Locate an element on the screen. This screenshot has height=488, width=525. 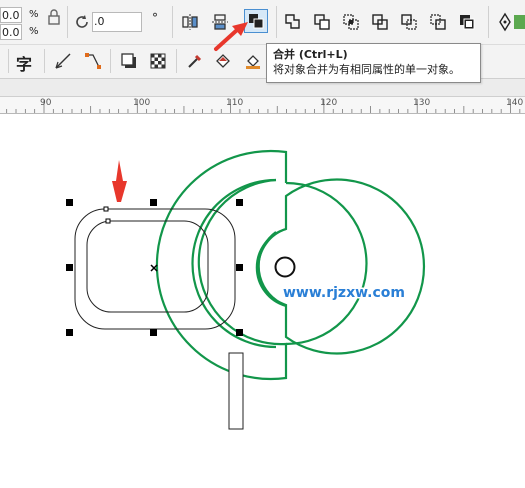
trim-icon is located at coordinates (322, 22).